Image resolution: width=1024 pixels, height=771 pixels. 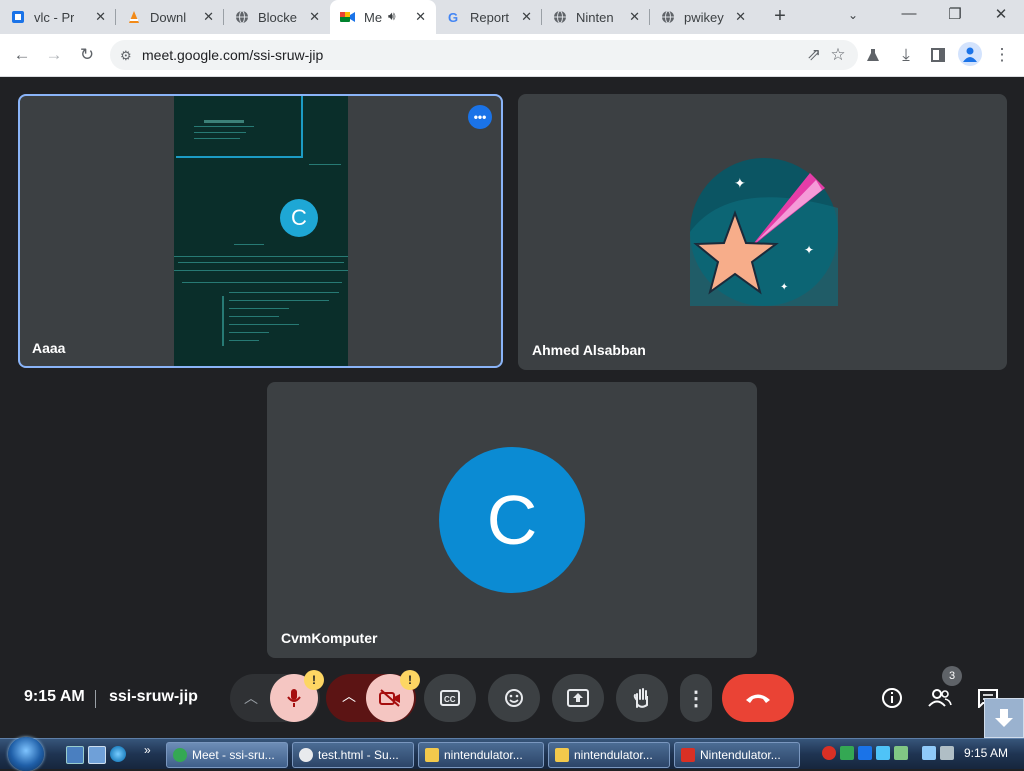 I want to click on tab-title: pwikey, so click(x=704, y=17).